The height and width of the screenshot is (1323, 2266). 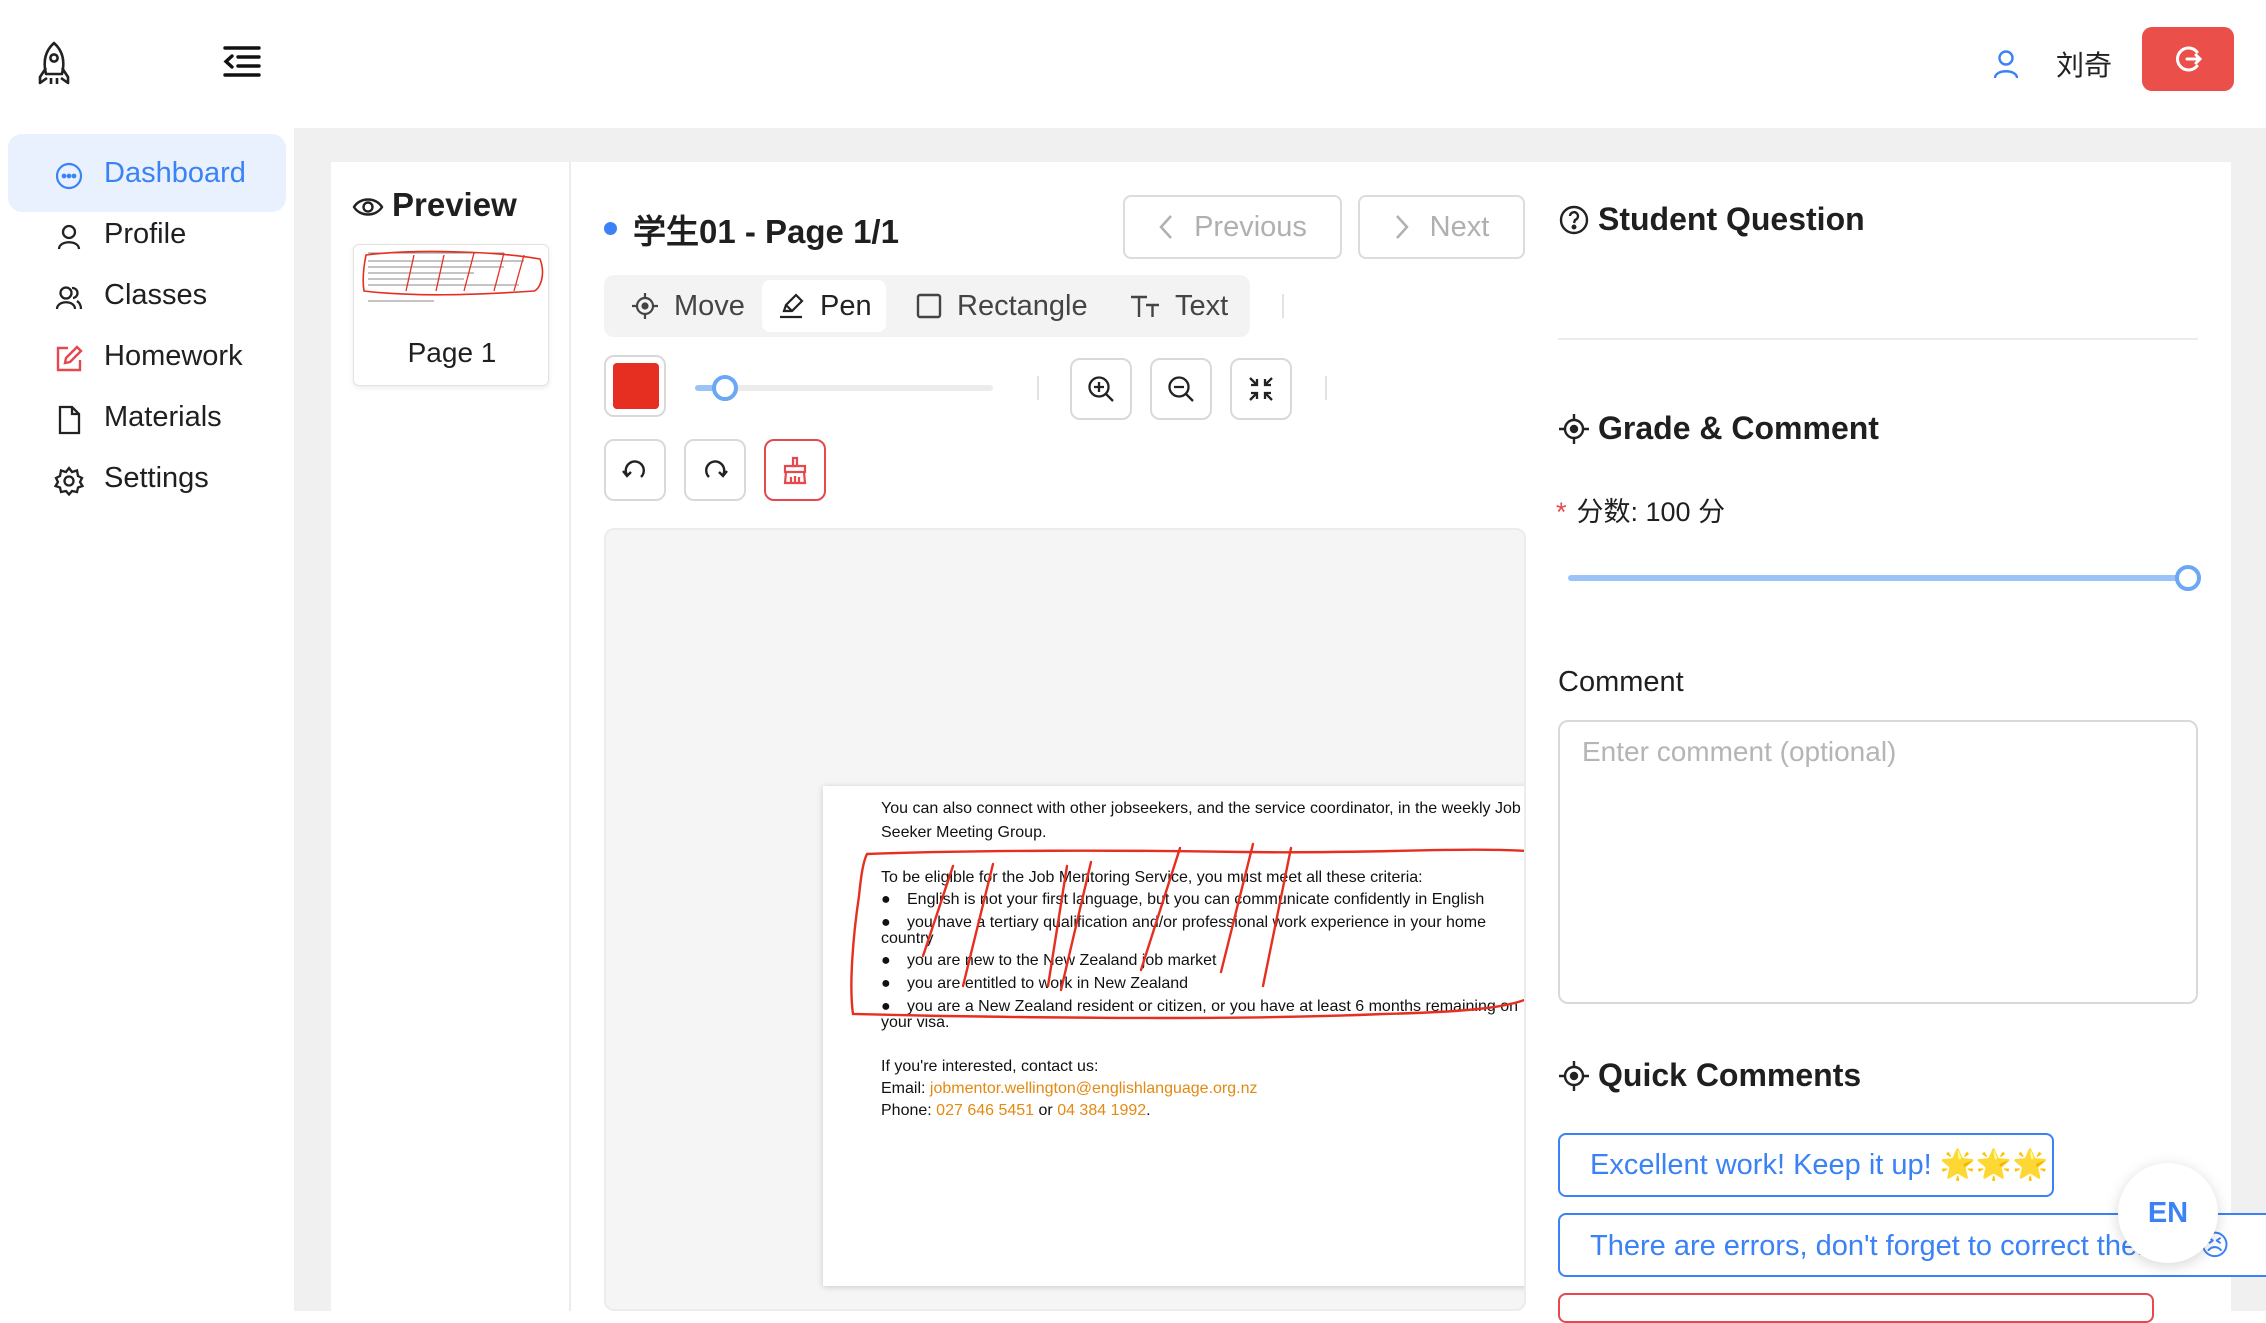 I want to click on fit-screen-button, so click(x=1261, y=389).